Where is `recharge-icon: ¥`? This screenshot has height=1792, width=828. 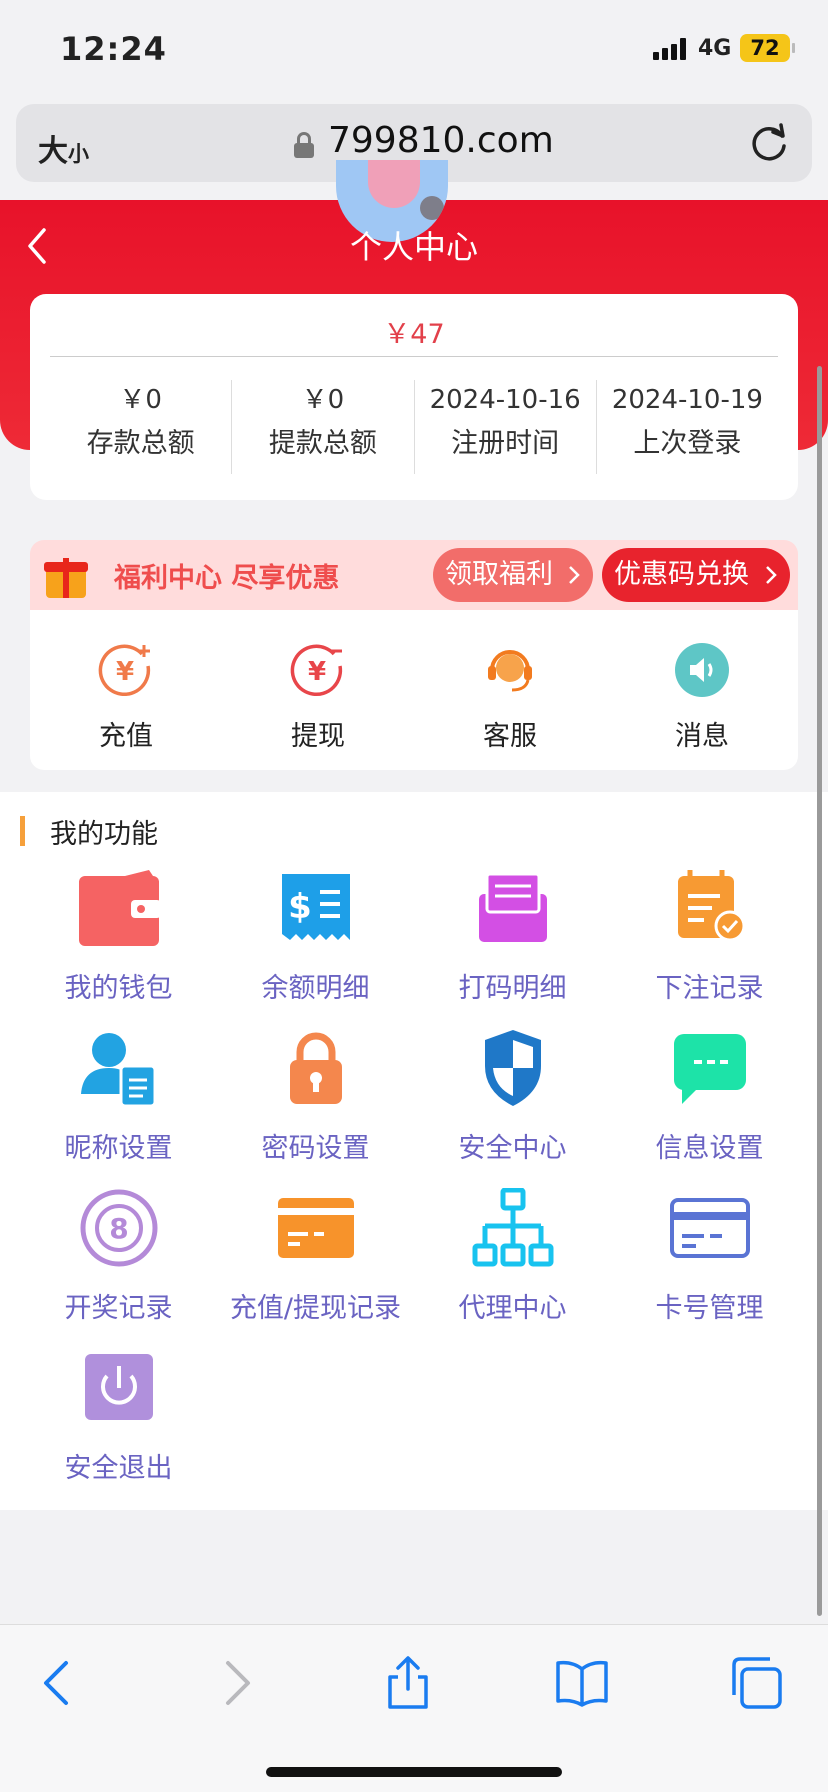 recharge-icon: ¥ is located at coordinates (124, 670).